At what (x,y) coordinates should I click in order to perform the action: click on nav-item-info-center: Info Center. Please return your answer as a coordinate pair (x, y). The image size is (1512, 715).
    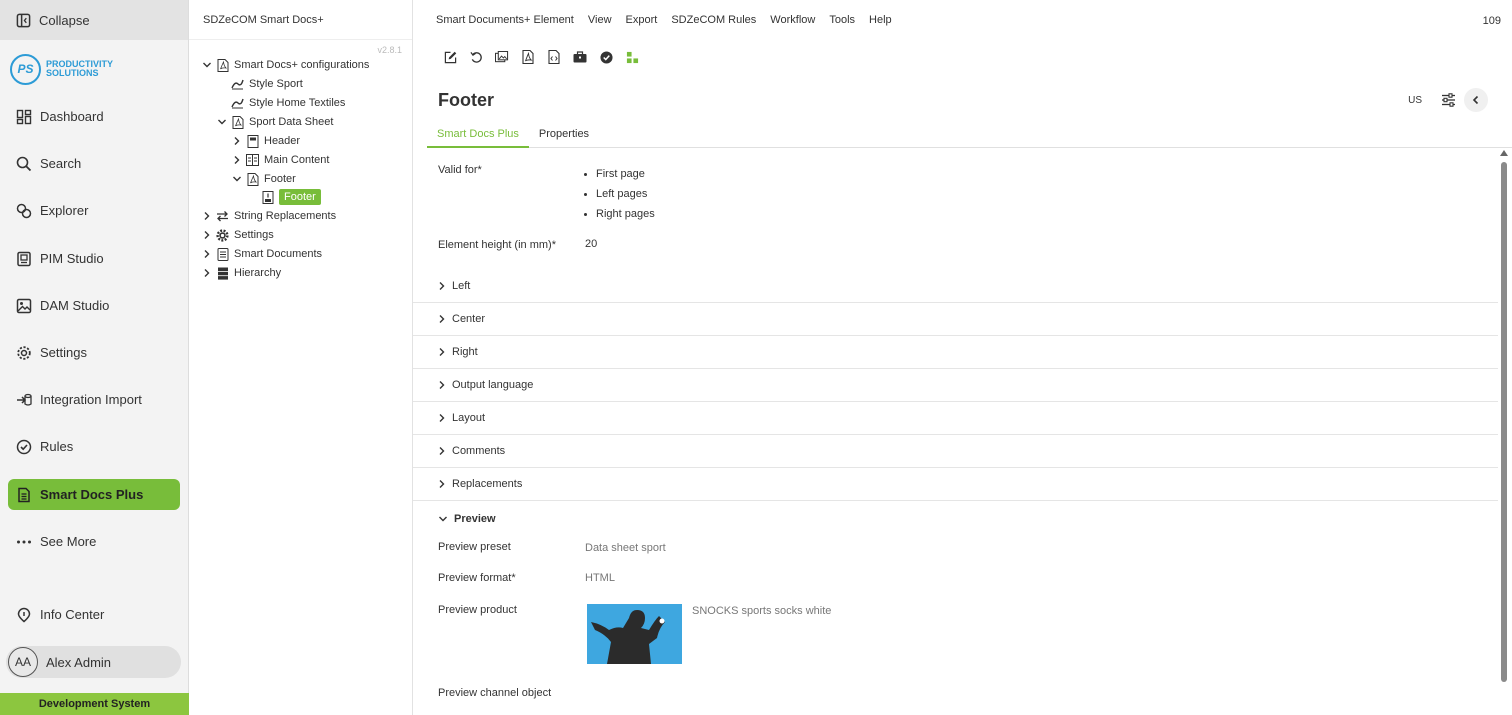
    Looking at the image, I should click on (94, 614).